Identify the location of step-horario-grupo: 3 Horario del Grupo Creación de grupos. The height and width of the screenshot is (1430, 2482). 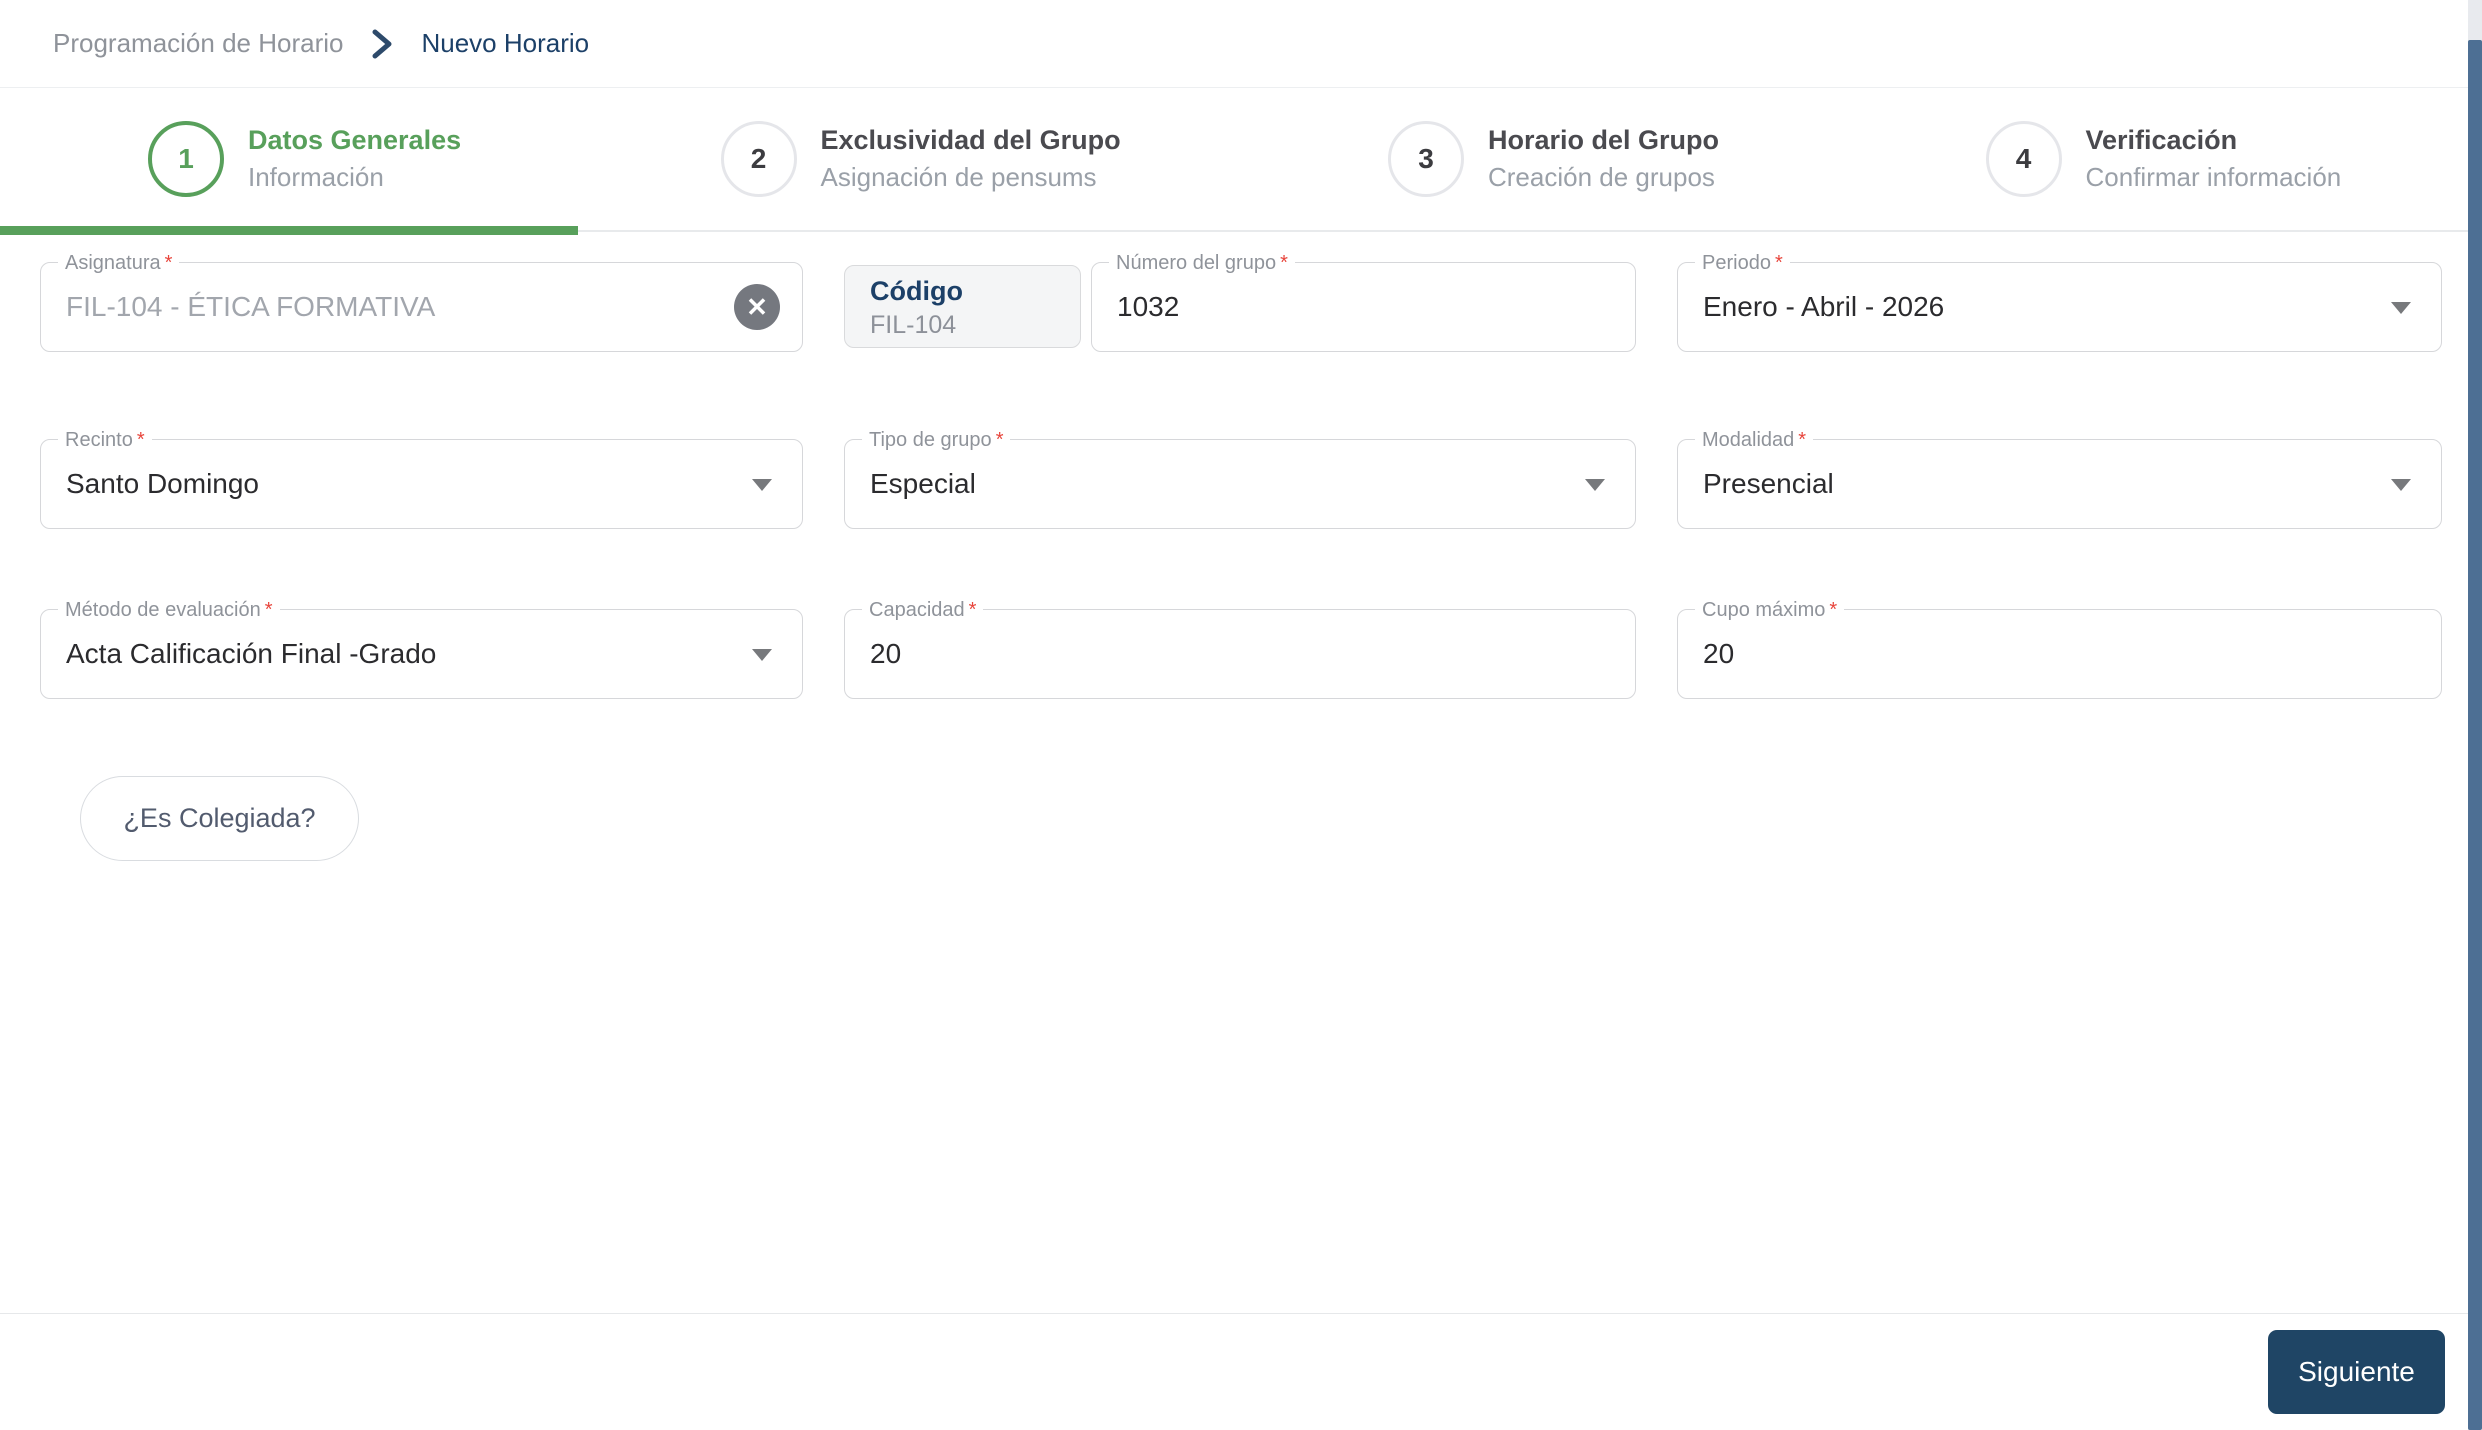
(1551, 159).